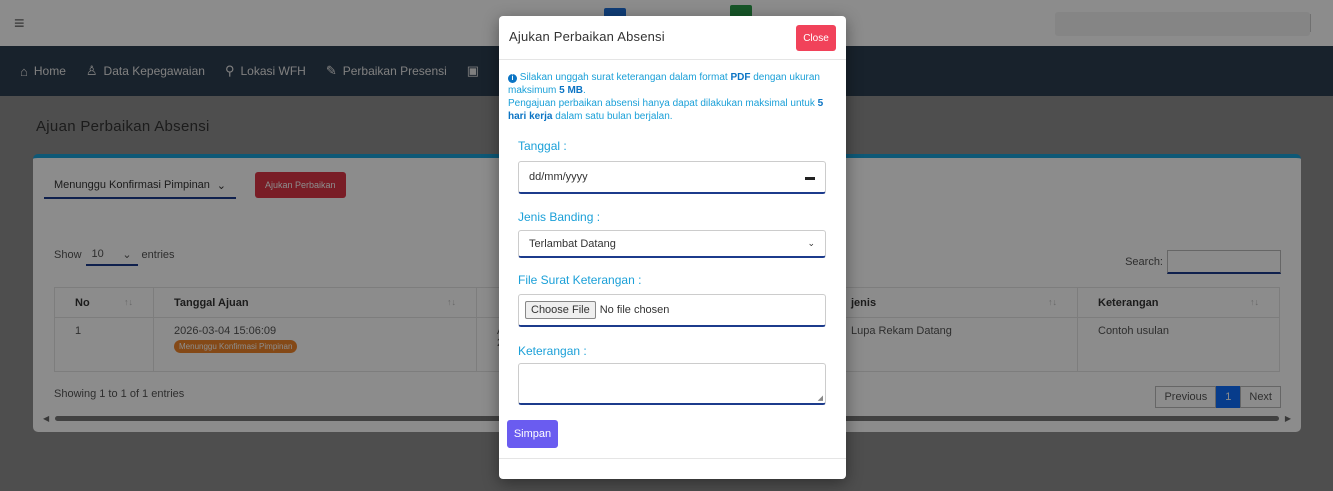 This screenshot has height=491, width=1333. What do you see at coordinates (672, 310) in the screenshot?
I see `file-input: Choose File No file chosen` at bounding box center [672, 310].